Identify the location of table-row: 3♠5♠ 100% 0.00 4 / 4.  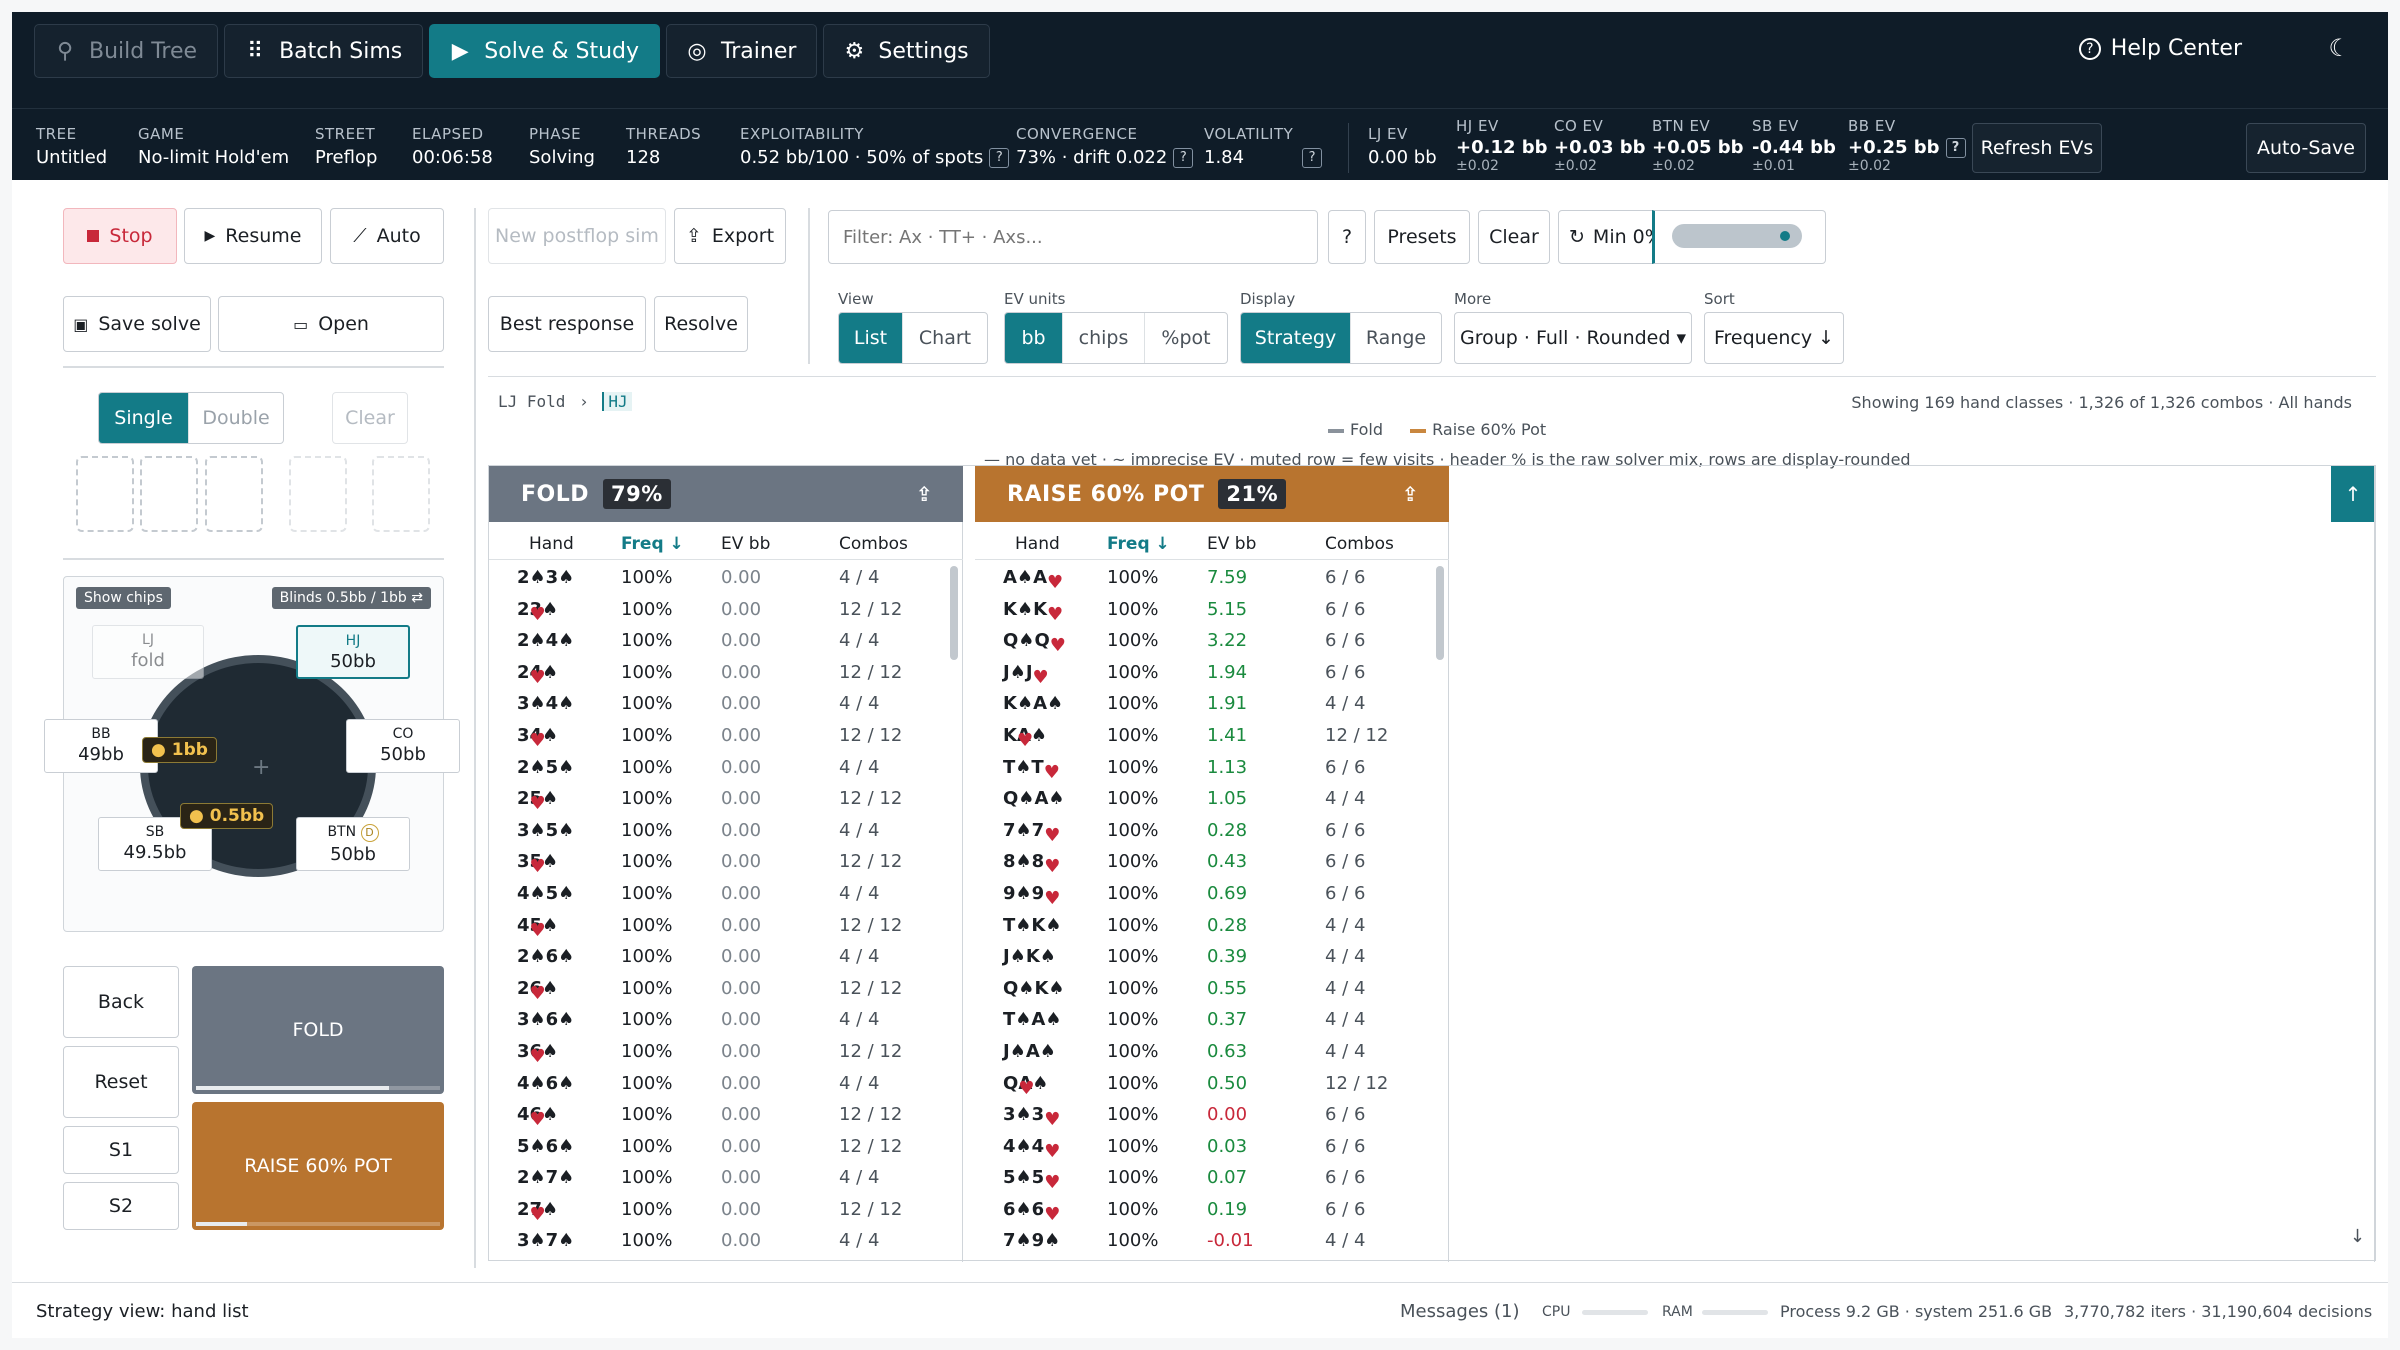
(719, 831).